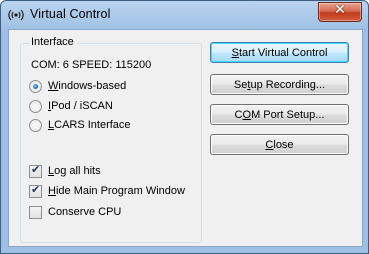 The image size is (369, 254). I want to click on start-virtual-control-button: Start Virtual Control, so click(279, 52).